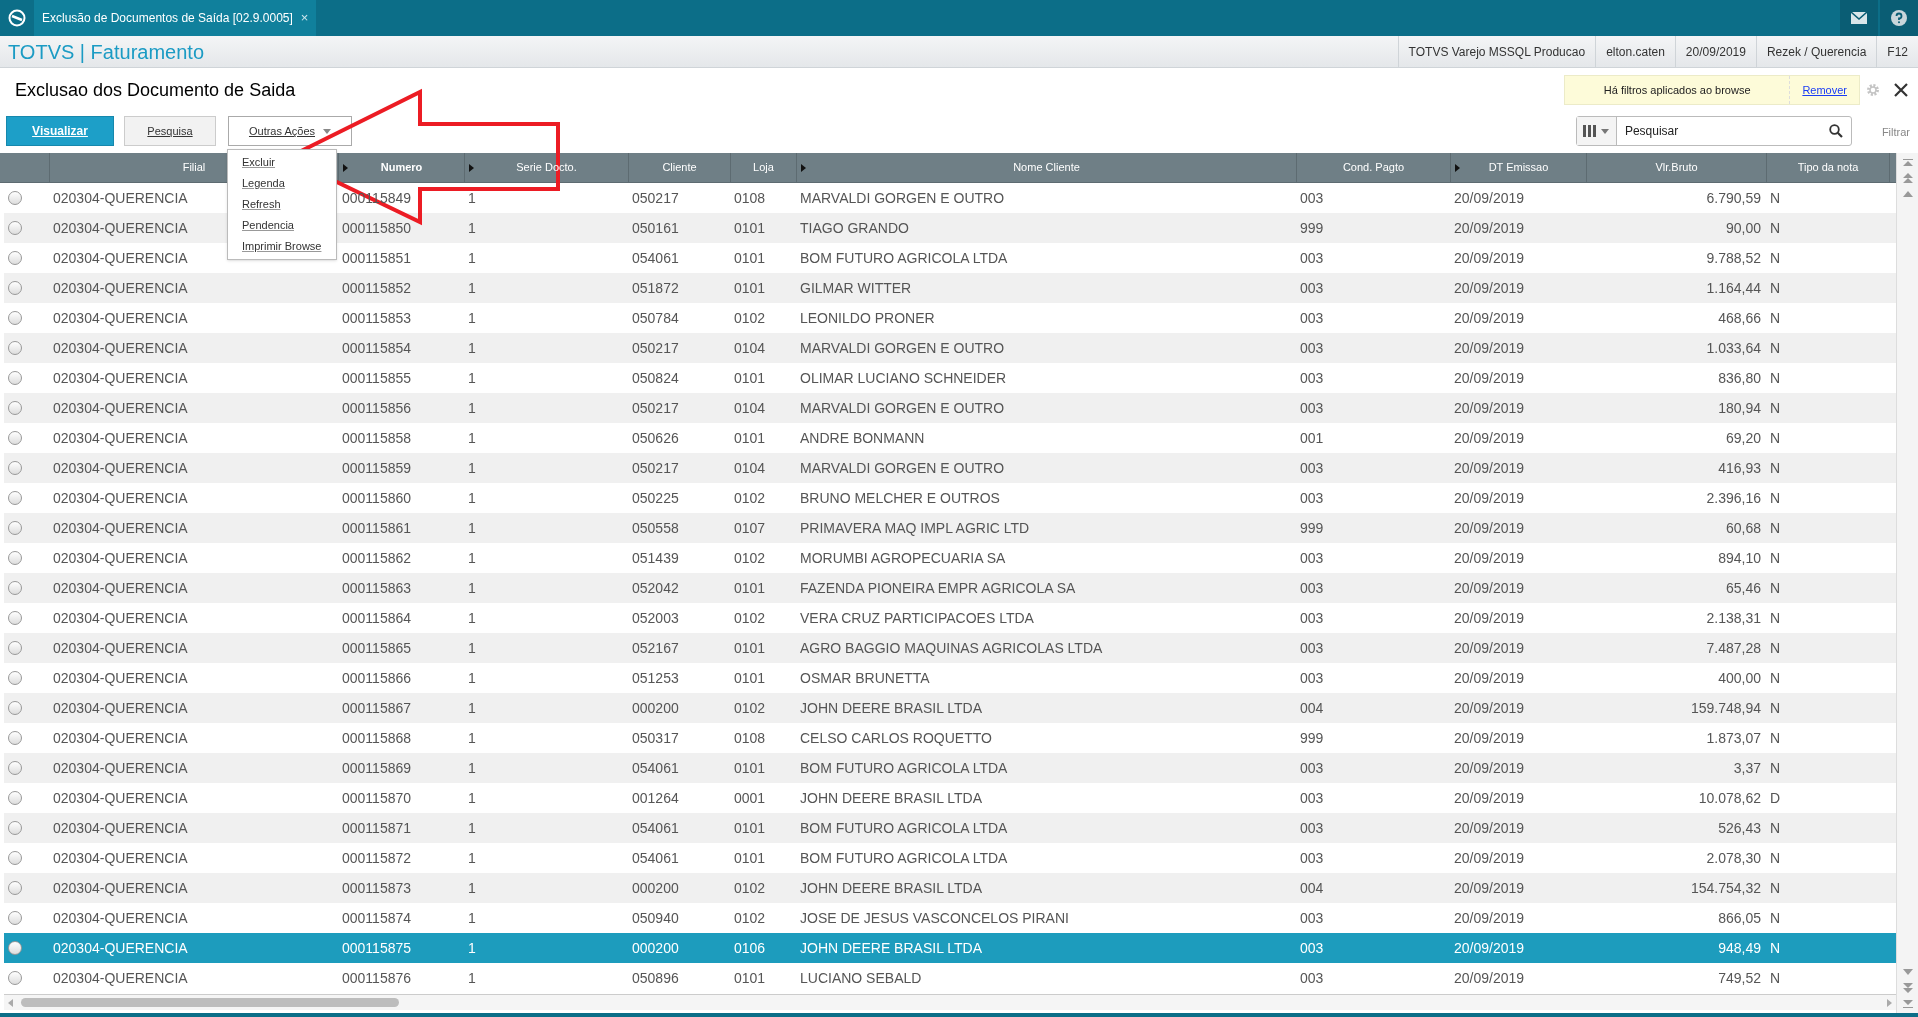  I want to click on table-row: 020304-QUERENCIA 000115865 1 052167 0101 AGRO BAGGIO MAQUINAS AGRICOLAS LTDA 003 20/09/2019 7.487,28 N, so click(950, 648).